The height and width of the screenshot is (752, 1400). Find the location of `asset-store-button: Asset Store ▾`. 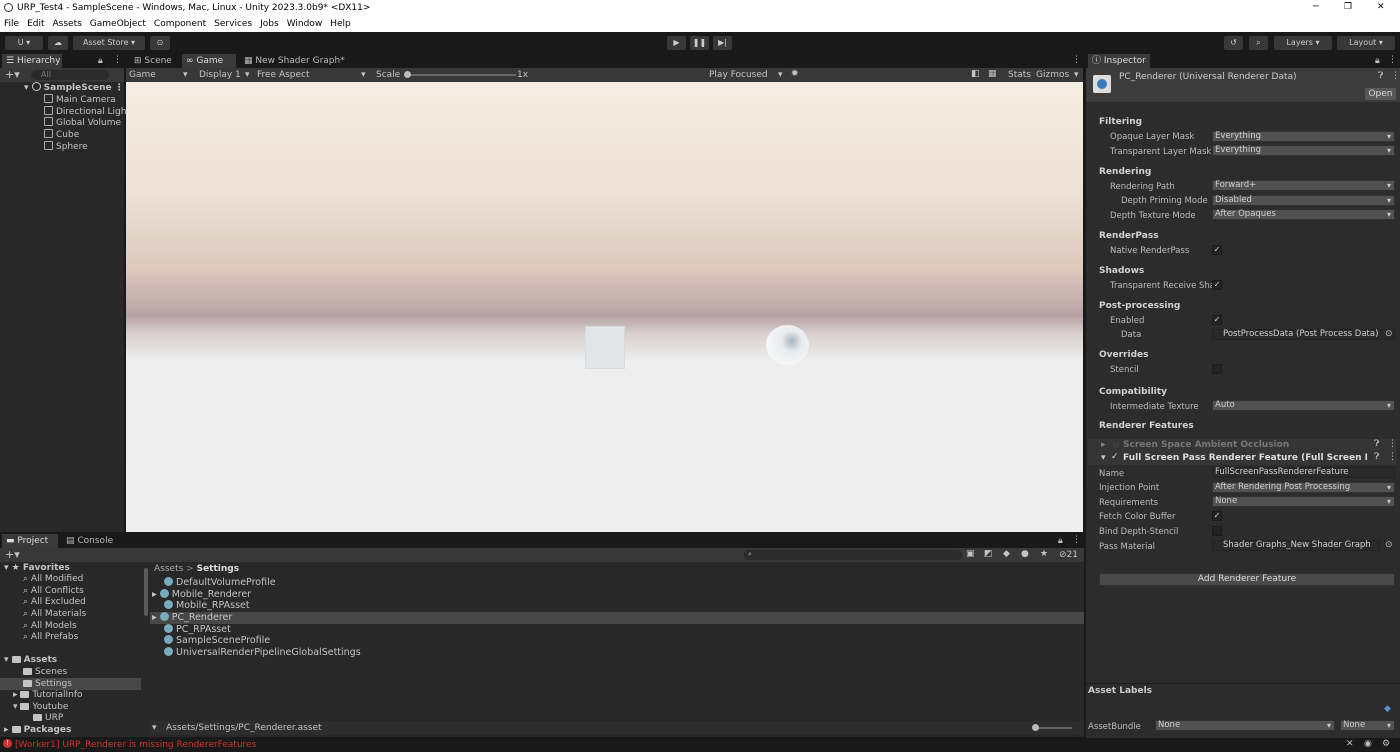

asset-store-button: Asset Store ▾ is located at coordinates (109, 43).